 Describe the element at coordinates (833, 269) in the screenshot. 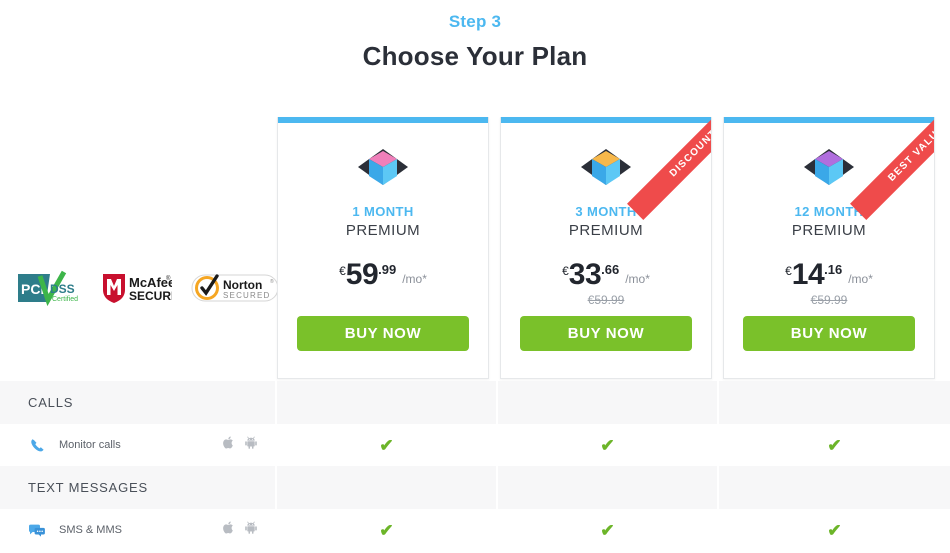

I see `price-decimal: .16` at that location.